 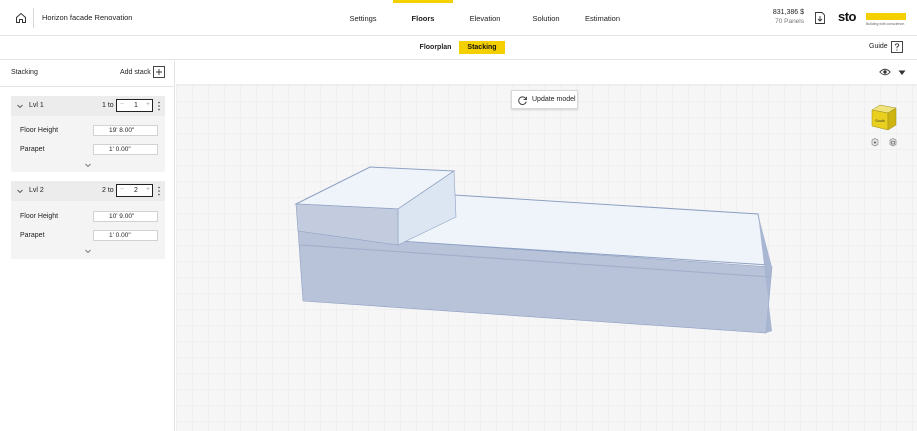 I want to click on add-stack-button, so click(x=159, y=72).